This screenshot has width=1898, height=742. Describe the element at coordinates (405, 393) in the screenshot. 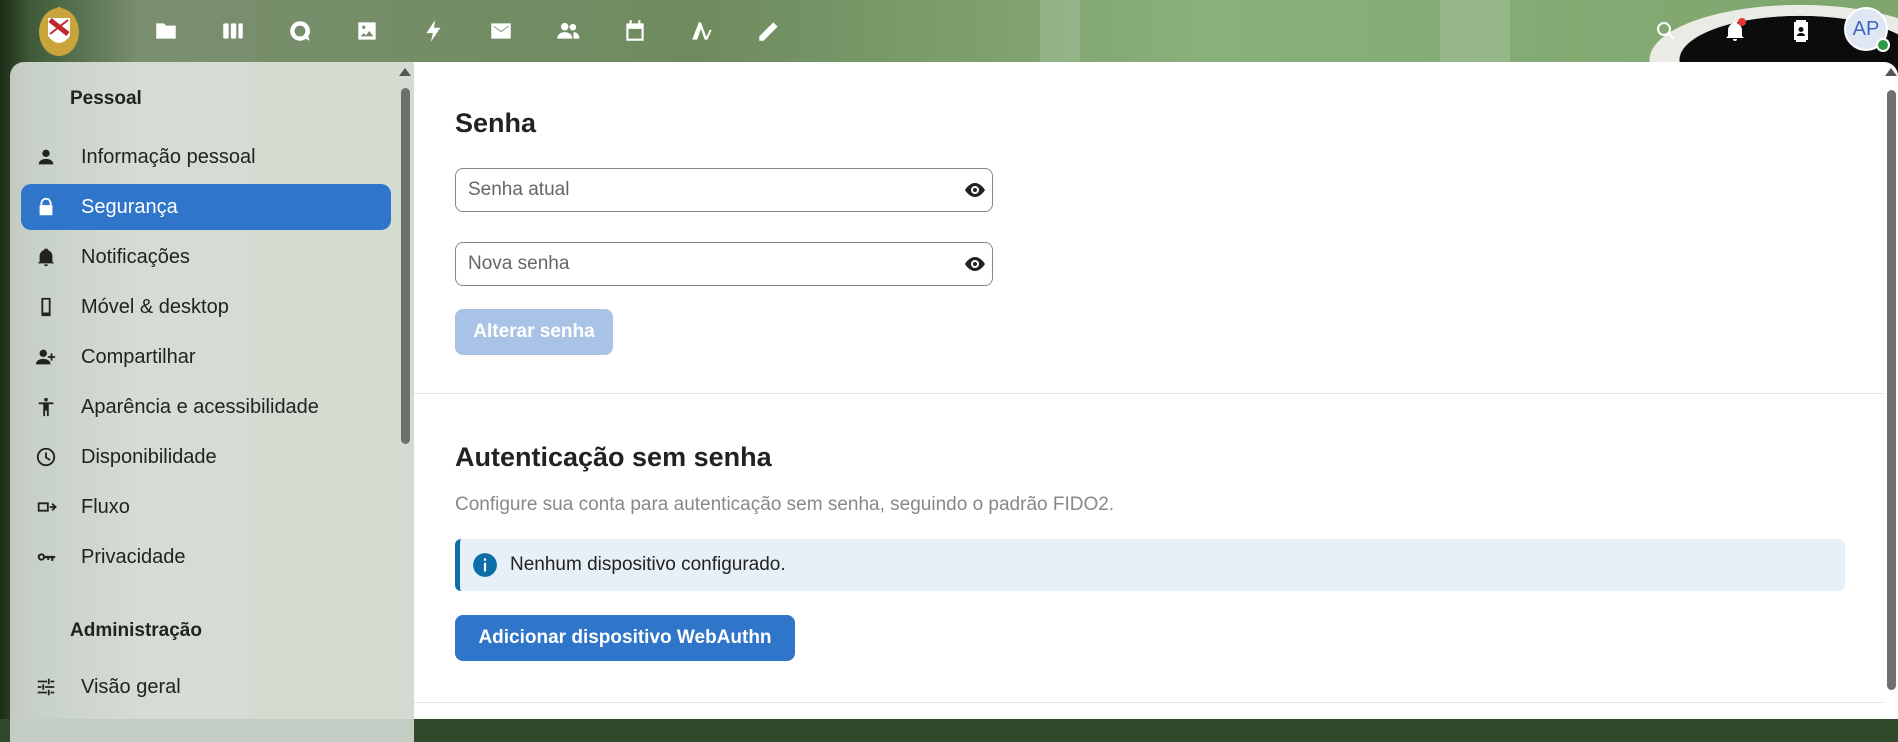

I see `sidebar-scrollbar` at that location.